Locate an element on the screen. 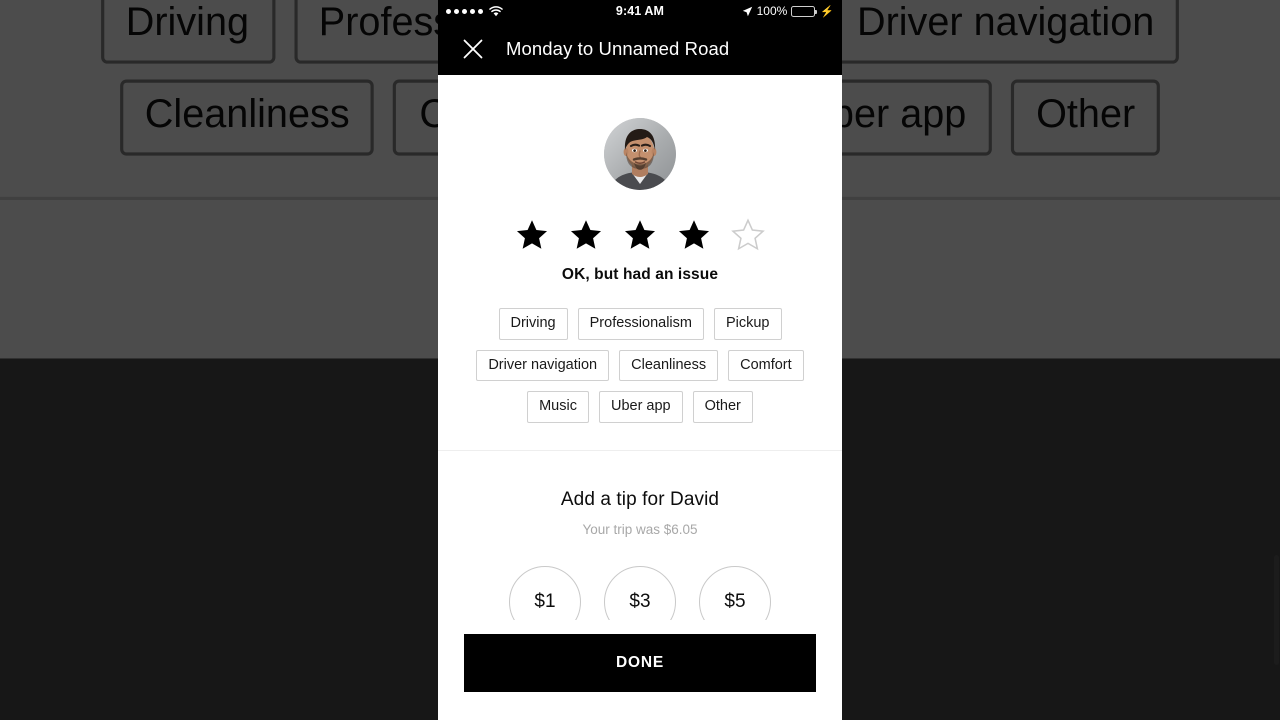  issue-tag-comfort: Comfort is located at coordinates (766, 365).